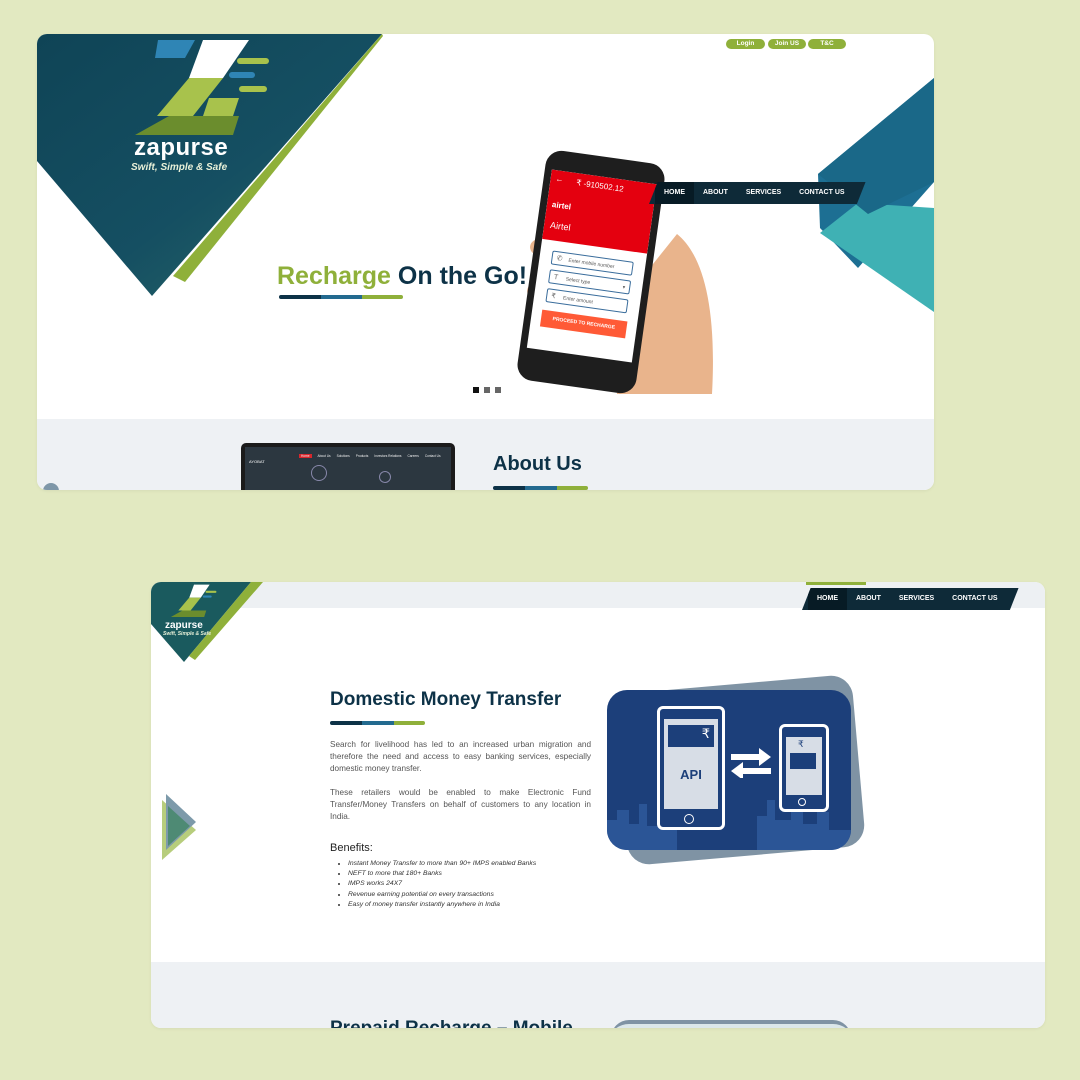 The width and height of the screenshot is (1080, 1080). What do you see at coordinates (334, 276) in the screenshot?
I see `hero-headline-accent: Recharge` at bounding box center [334, 276].